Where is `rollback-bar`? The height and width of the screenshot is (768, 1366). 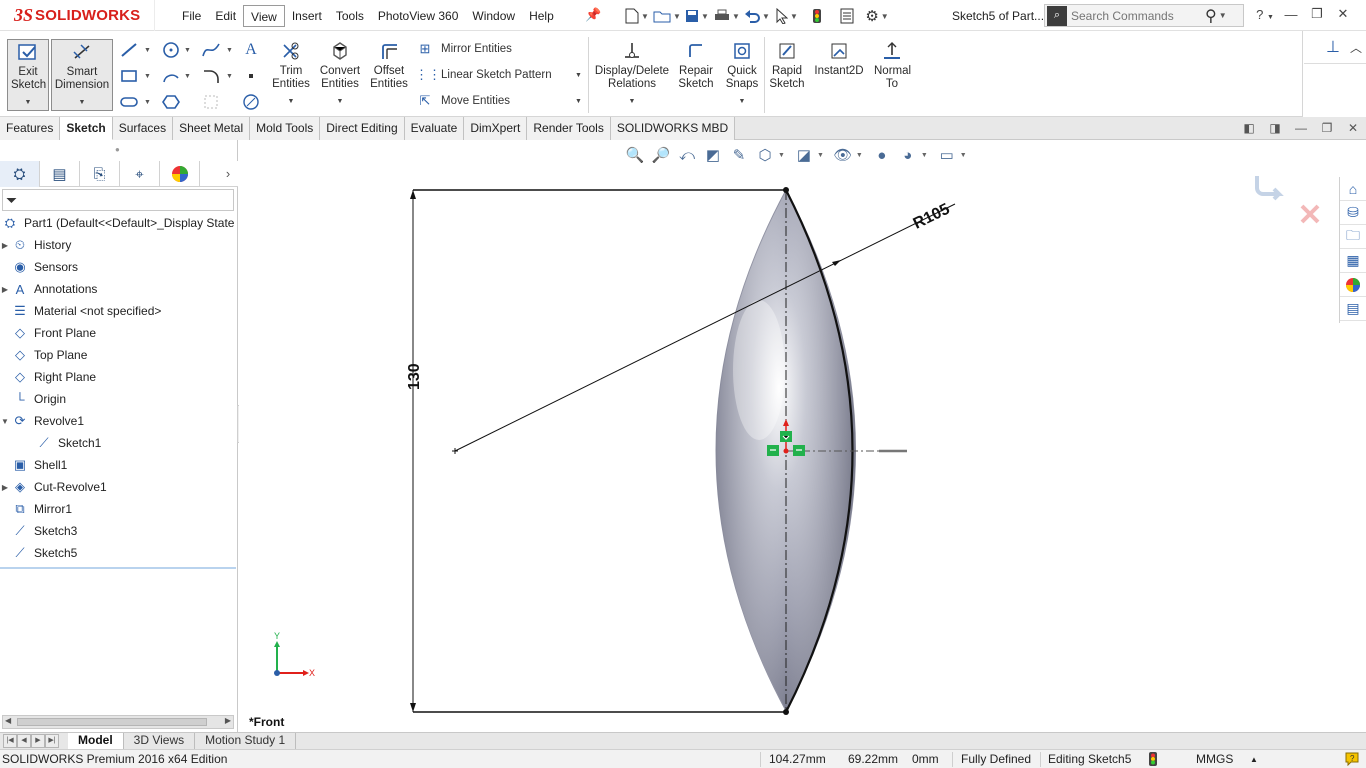 rollback-bar is located at coordinates (118, 568).